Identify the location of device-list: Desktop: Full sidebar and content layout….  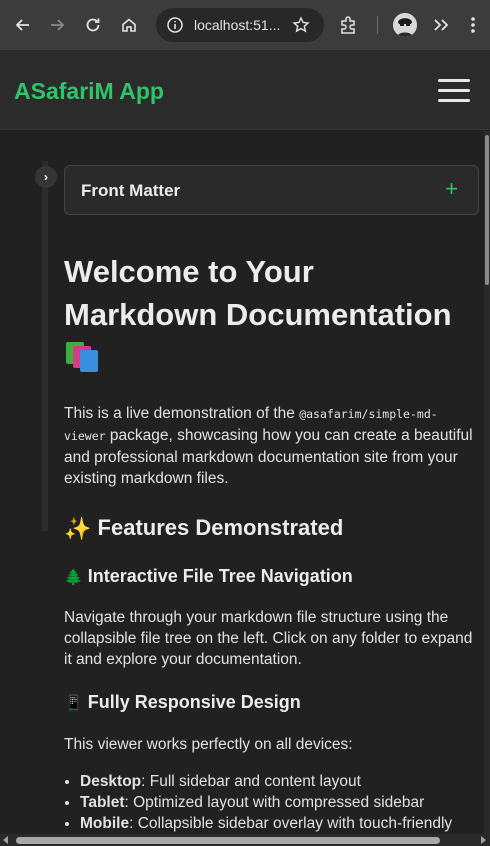
(257, 802).